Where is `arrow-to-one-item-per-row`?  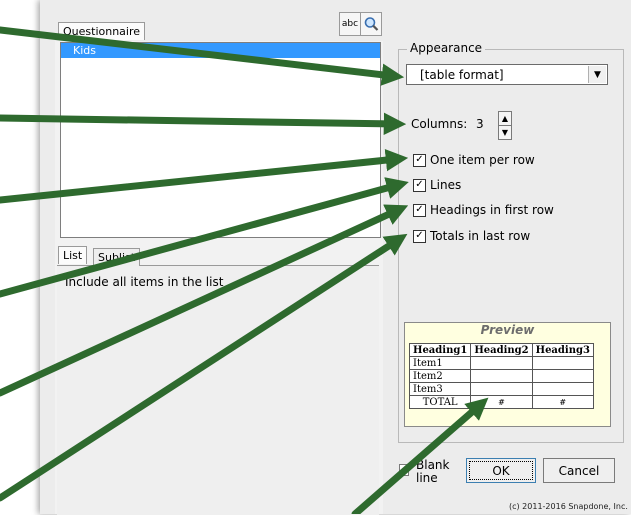
arrow-to-one-item-per-row is located at coordinates (204, 176).